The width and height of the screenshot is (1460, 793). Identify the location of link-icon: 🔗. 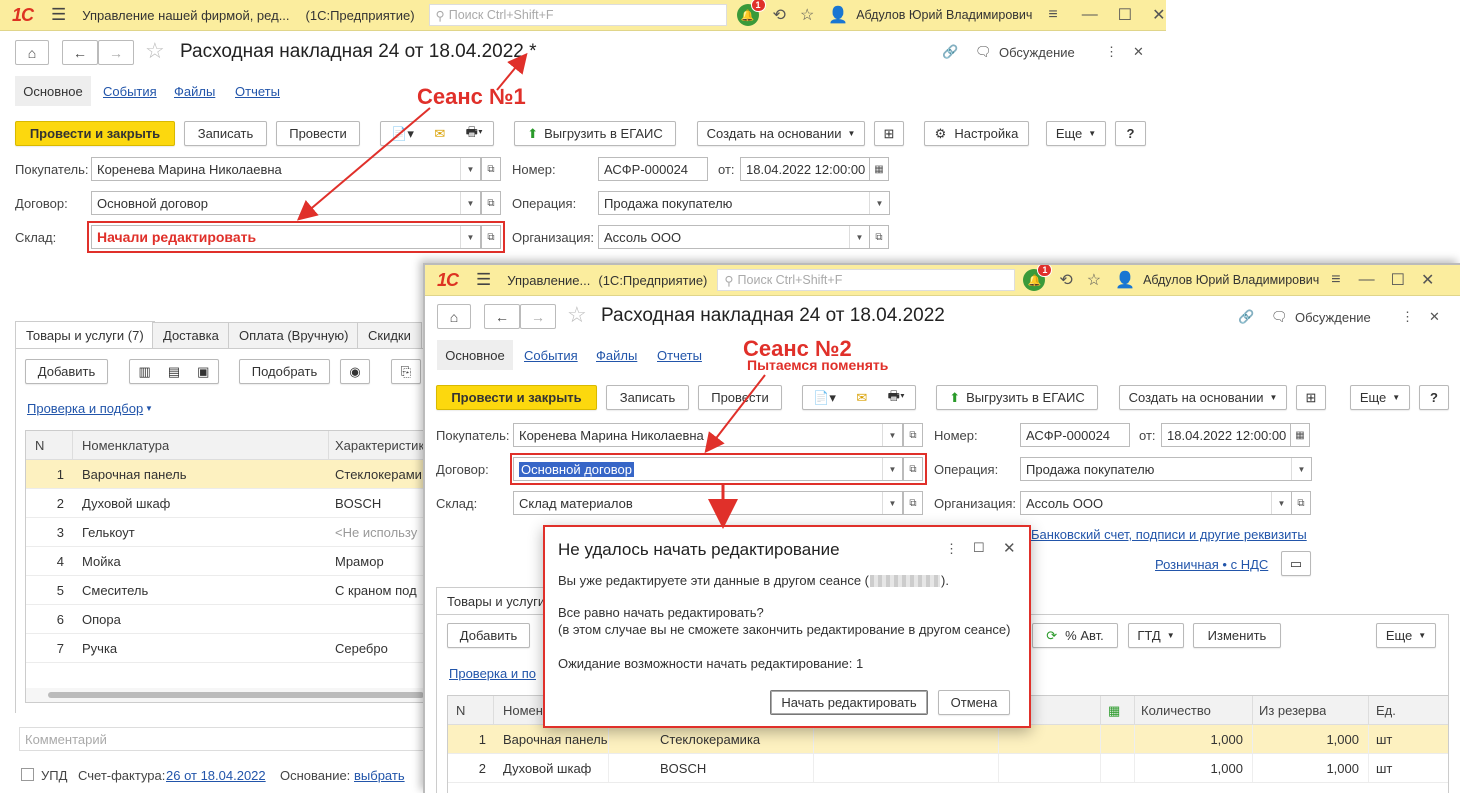
(950, 52).